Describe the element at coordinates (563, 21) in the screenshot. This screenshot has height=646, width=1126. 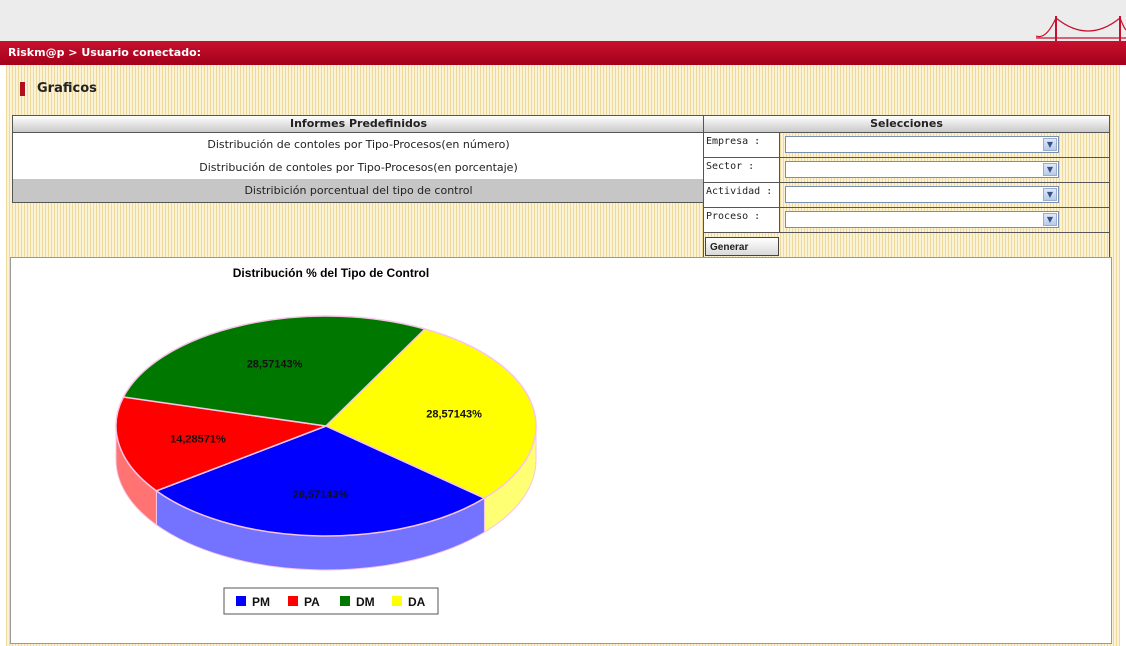
I see `top-banner` at that location.